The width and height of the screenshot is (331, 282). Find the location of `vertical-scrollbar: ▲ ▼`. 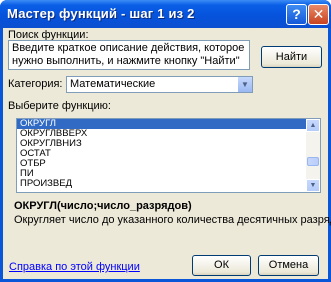

vertical-scrollbar: ▲ ▼ is located at coordinates (313, 155).